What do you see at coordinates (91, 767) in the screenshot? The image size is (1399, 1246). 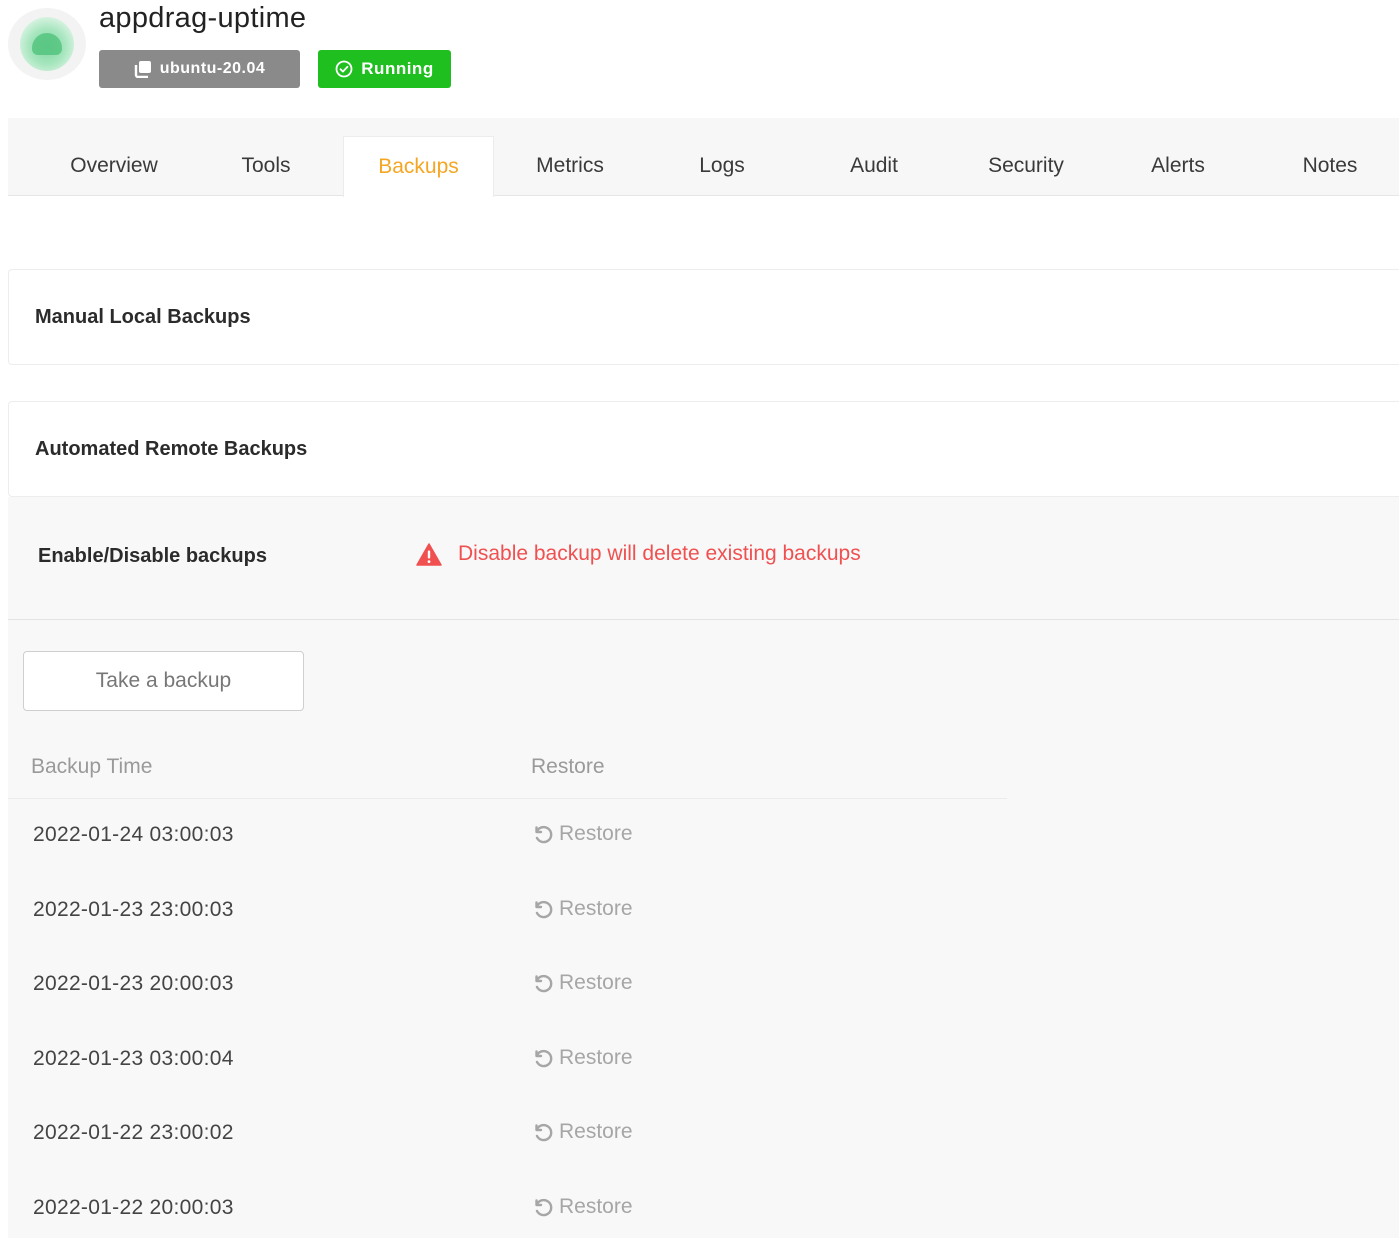 I see `column-header-backup-time: Backup Time` at bounding box center [91, 767].